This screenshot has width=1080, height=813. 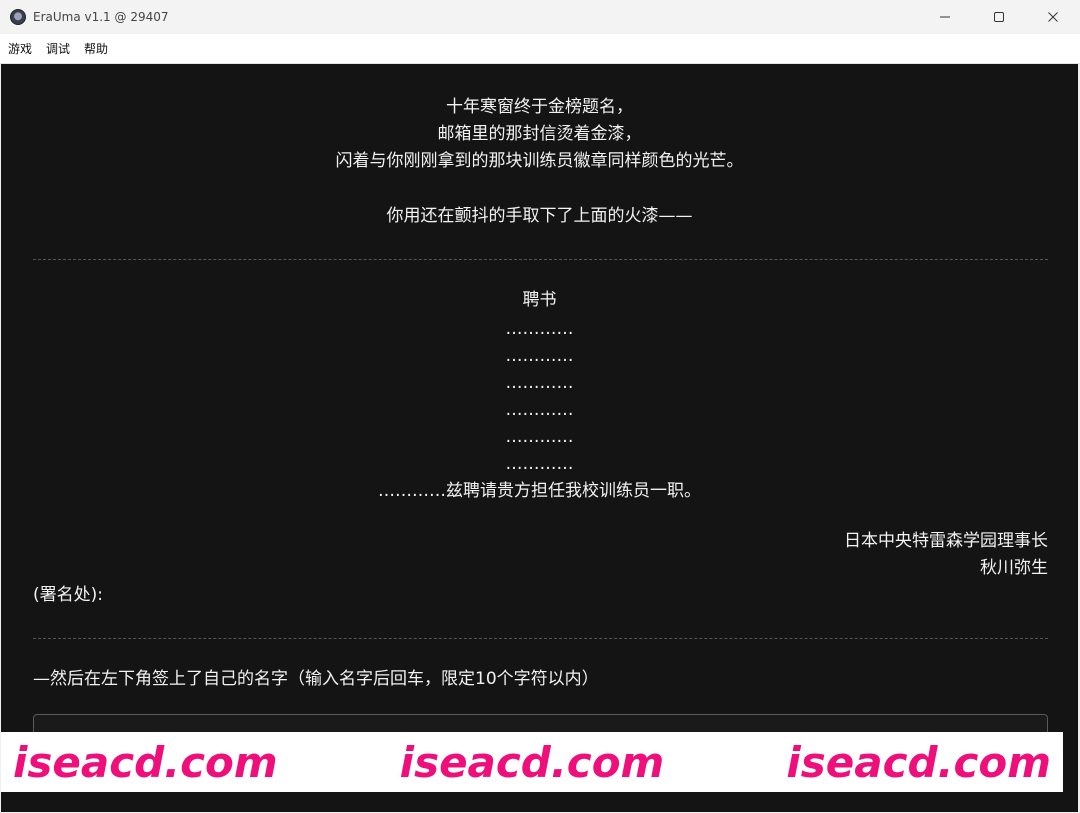 What do you see at coordinates (539, 161) in the screenshot?
I see `story-line: 闪着与你刚刚拿到的那块训练员徽章同样颜色的光芒。` at bounding box center [539, 161].